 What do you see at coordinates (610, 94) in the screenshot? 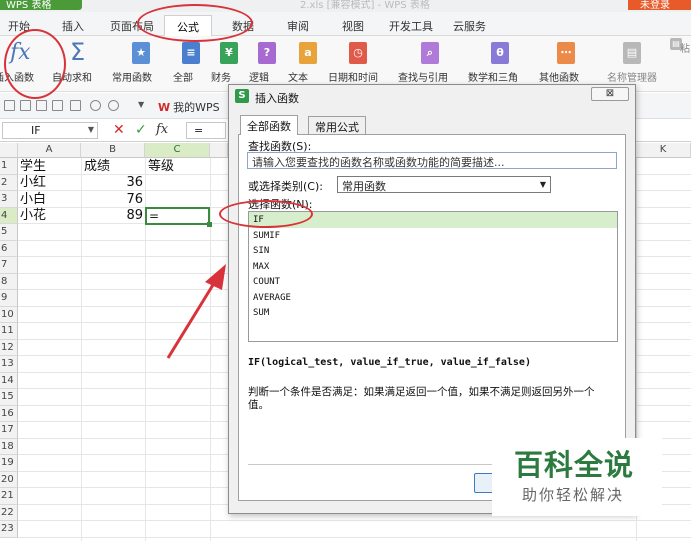
I see `dialog-close-button: ⊠` at bounding box center [610, 94].